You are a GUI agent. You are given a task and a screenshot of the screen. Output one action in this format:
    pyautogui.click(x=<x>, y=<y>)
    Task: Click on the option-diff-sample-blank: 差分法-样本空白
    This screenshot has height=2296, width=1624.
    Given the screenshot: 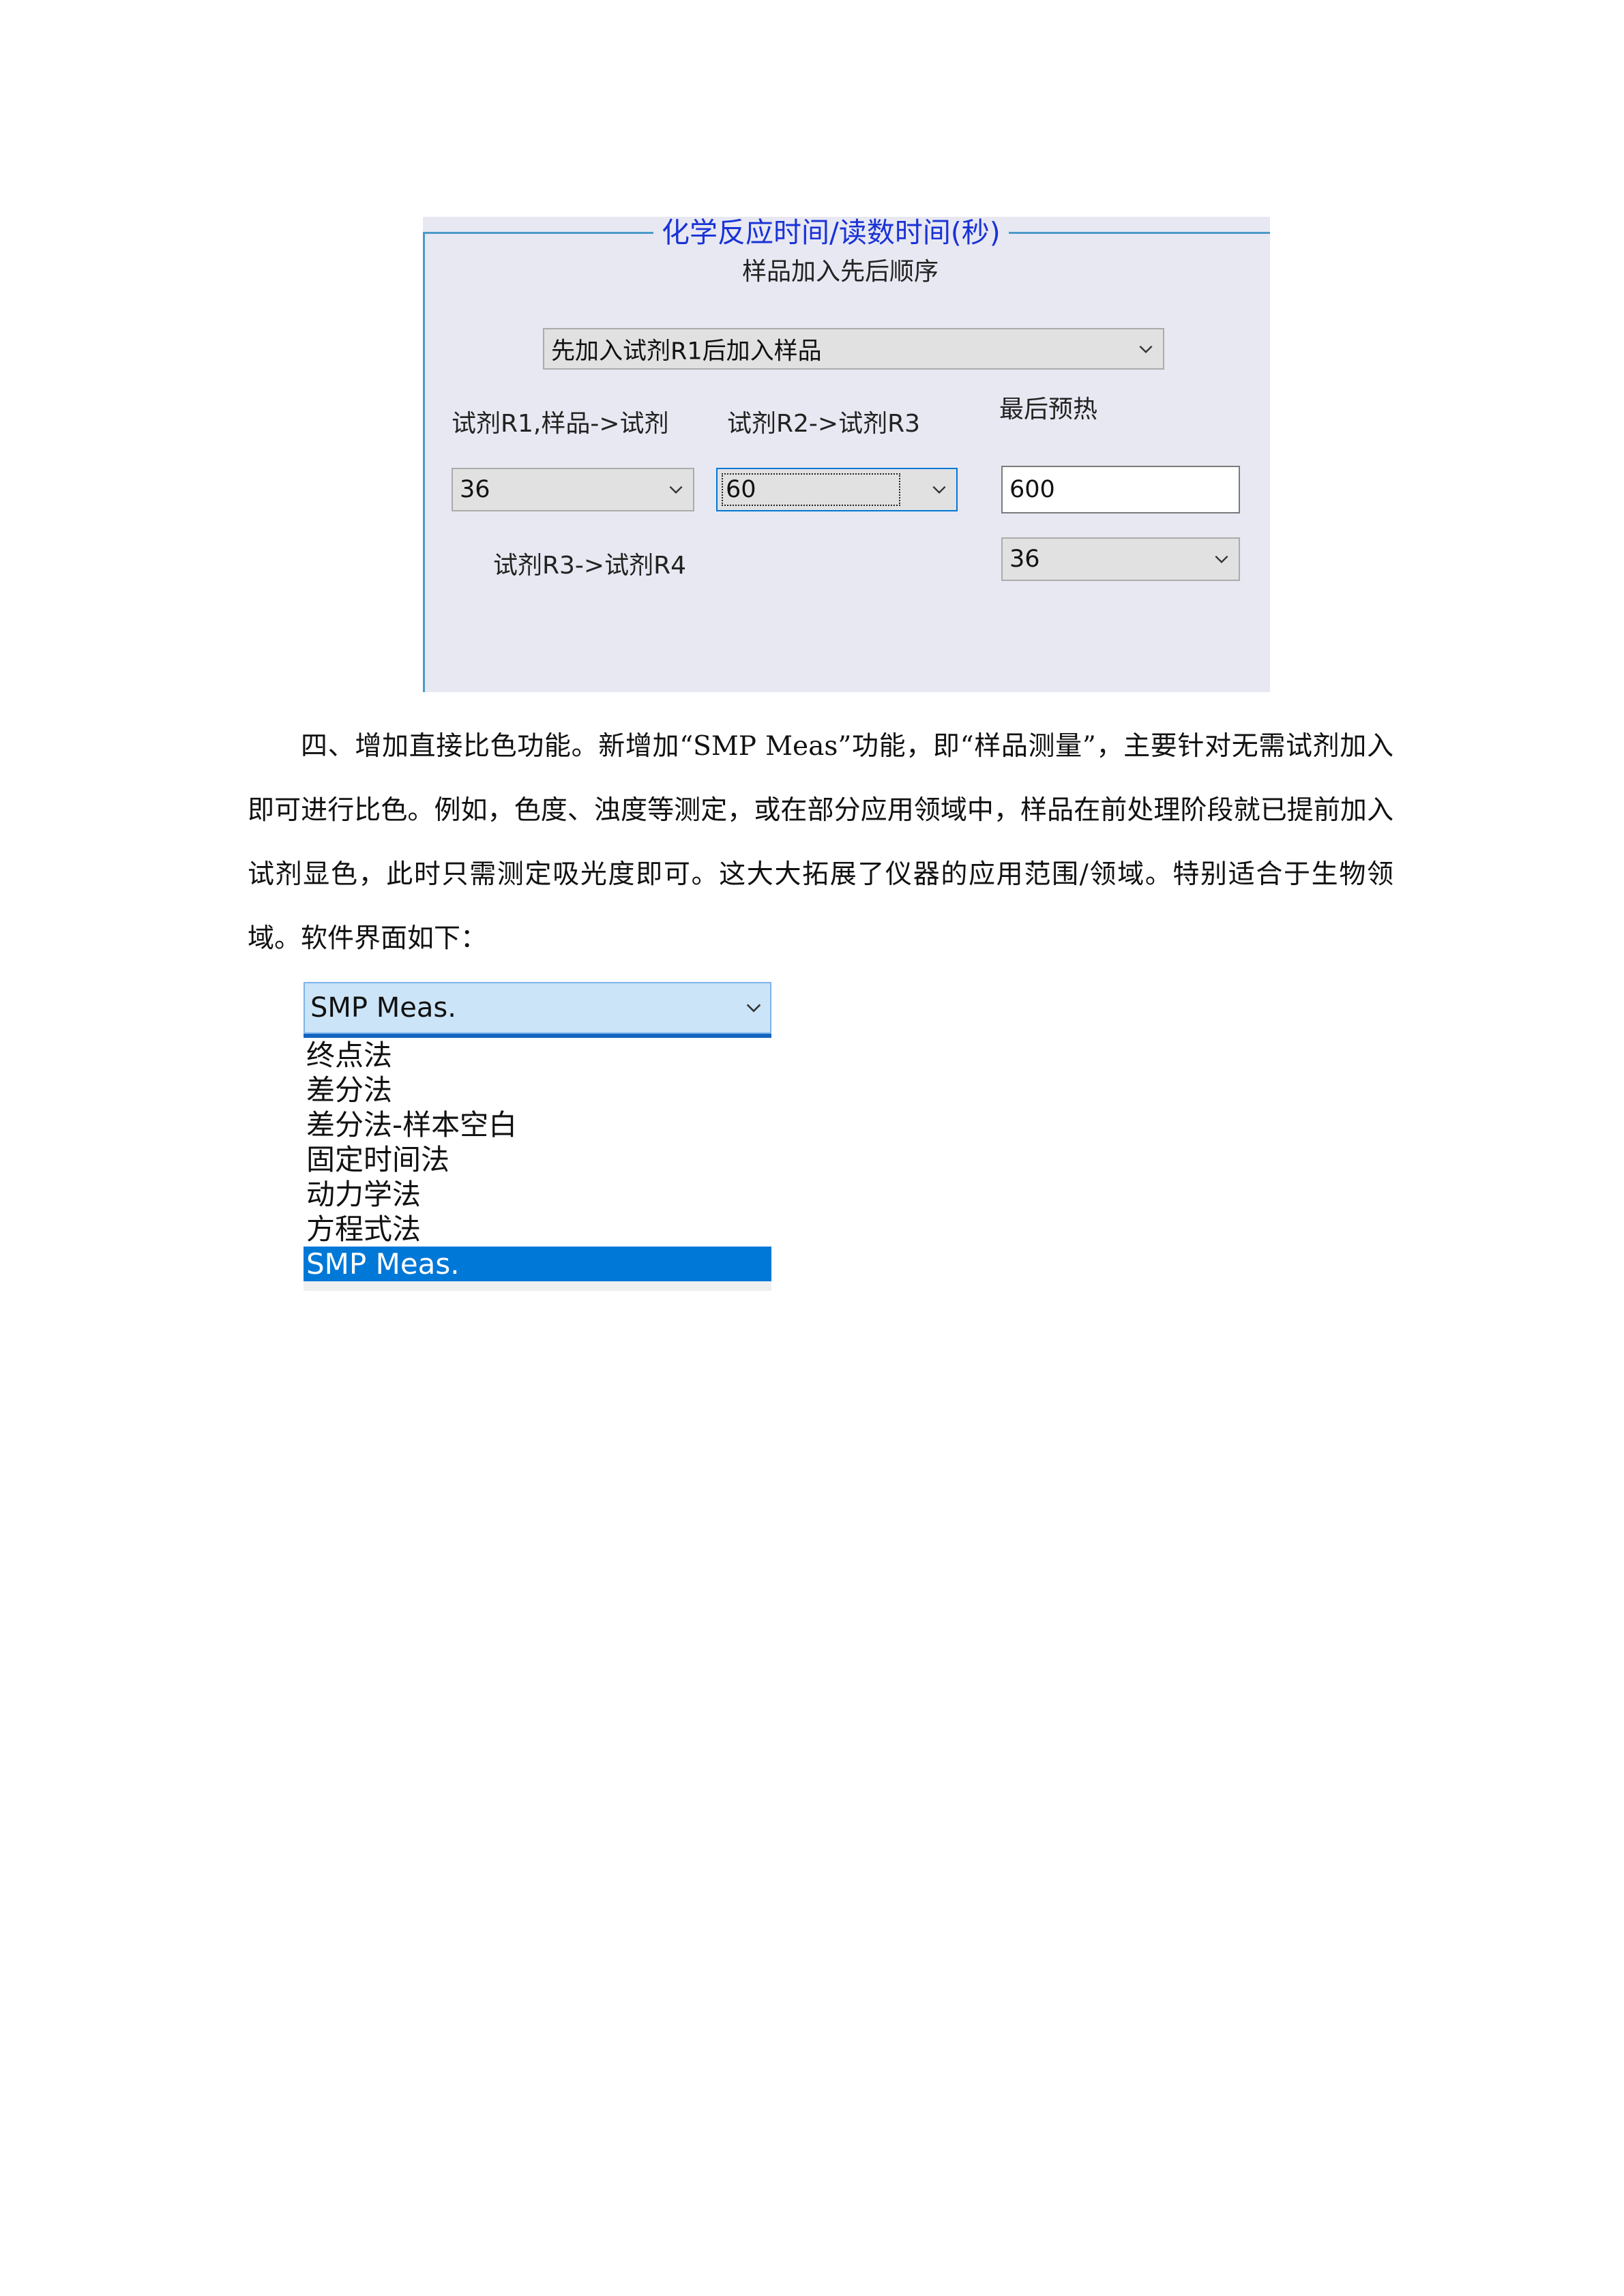 What is the action you would take?
    pyautogui.click(x=537, y=1124)
    